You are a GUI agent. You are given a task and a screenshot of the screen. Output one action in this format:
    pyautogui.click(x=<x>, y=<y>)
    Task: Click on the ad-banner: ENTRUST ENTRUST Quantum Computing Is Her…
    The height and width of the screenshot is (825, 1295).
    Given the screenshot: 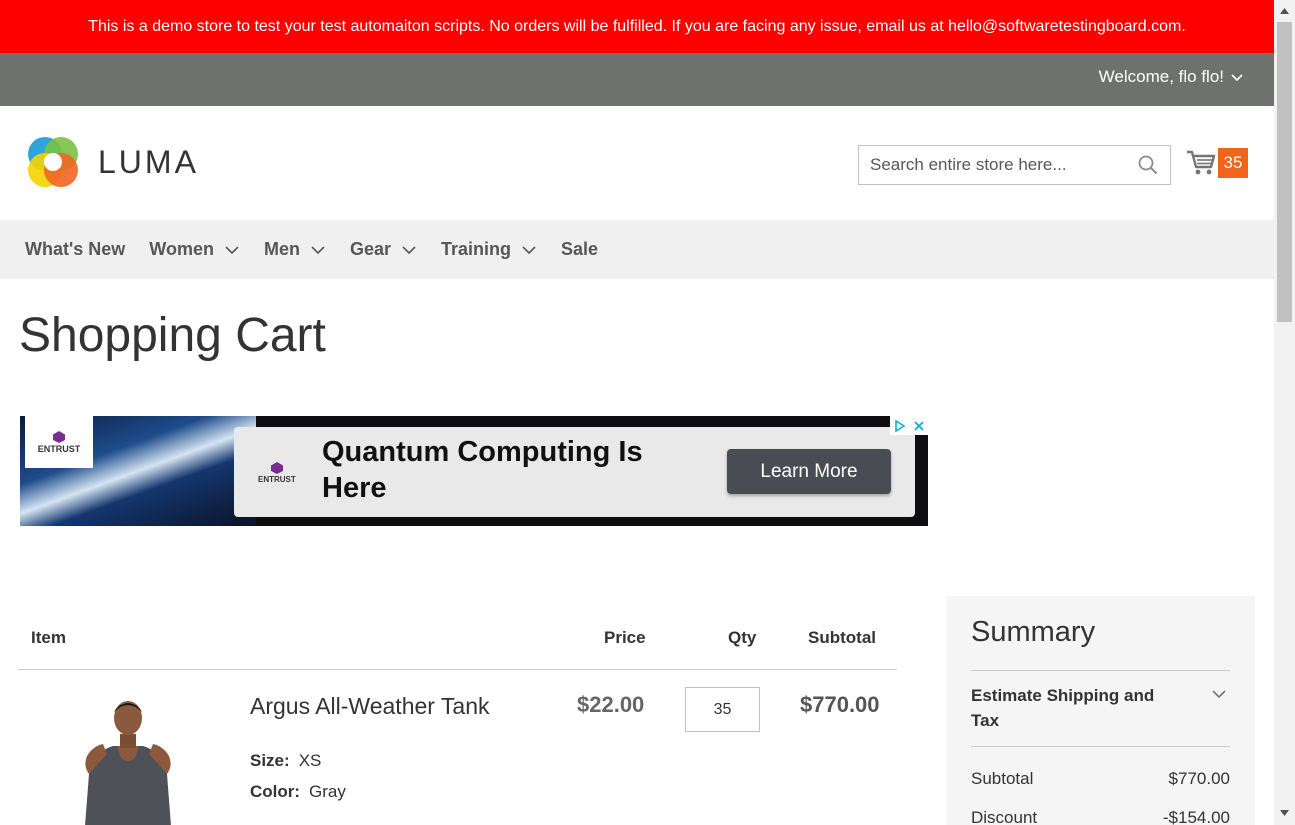 What is the action you would take?
    pyautogui.click(x=474, y=471)
    